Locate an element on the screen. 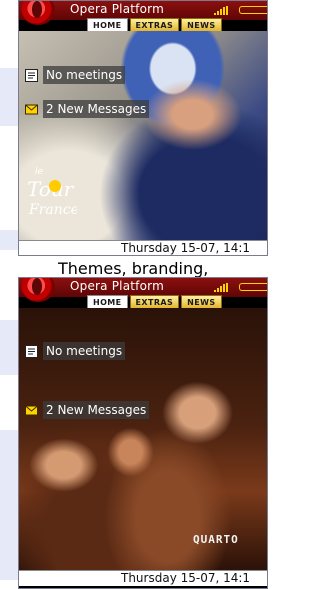 The image size is (320, 589). tour-de-france-logo: le Tour France is located at coordinates (52, 192).